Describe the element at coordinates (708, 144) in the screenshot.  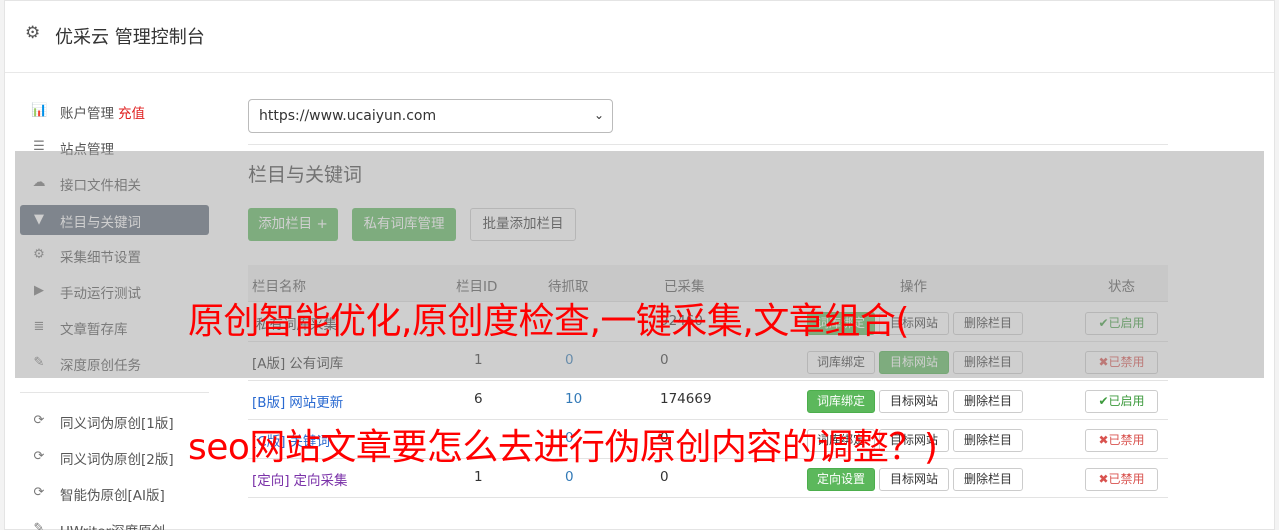
I see `divider` at that location.